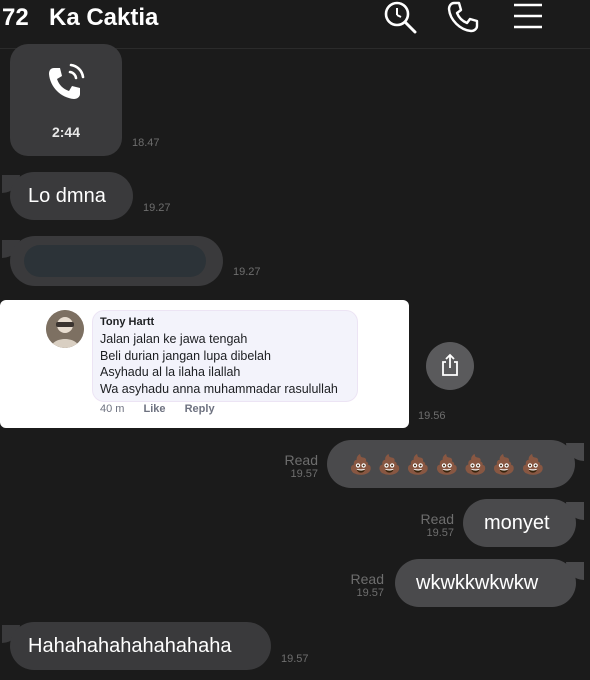 This screenshot has width=590, height=680. What do you see at coordinates (66, 82) in the screenshot?
I see `phone-call-icon` at bounding box center [66, 82].